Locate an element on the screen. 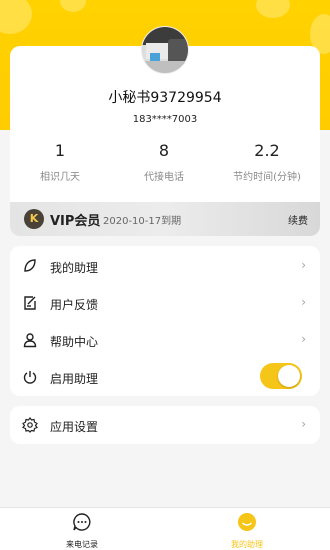 The image size is (330, 550). bottom-tab-bar: 来电记录 我的助理 is located at coordinates (165, 528).